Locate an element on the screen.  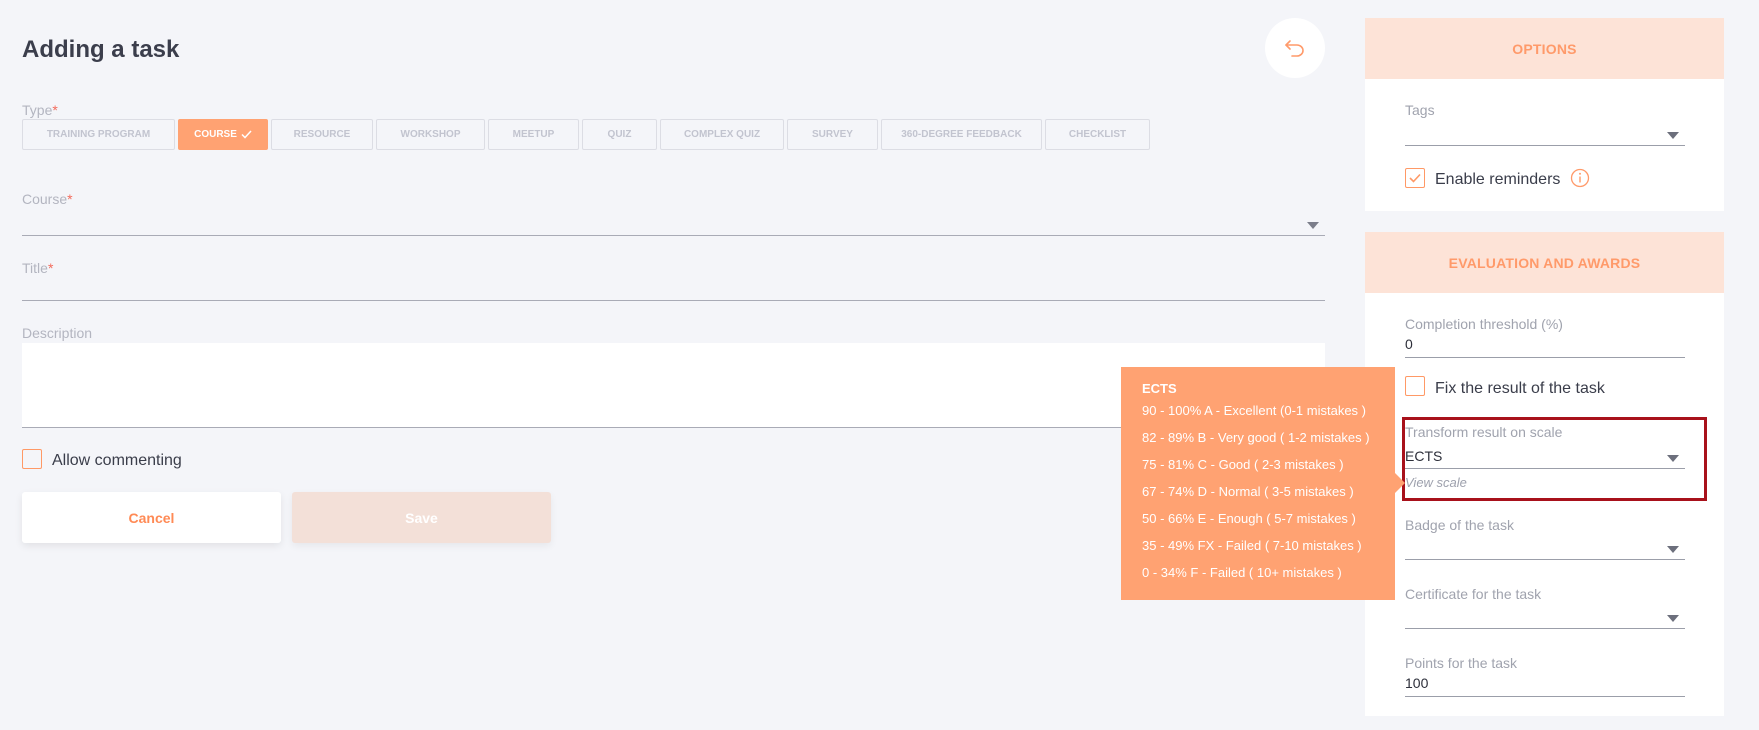
back-button is located at coordinates (1295, 48).